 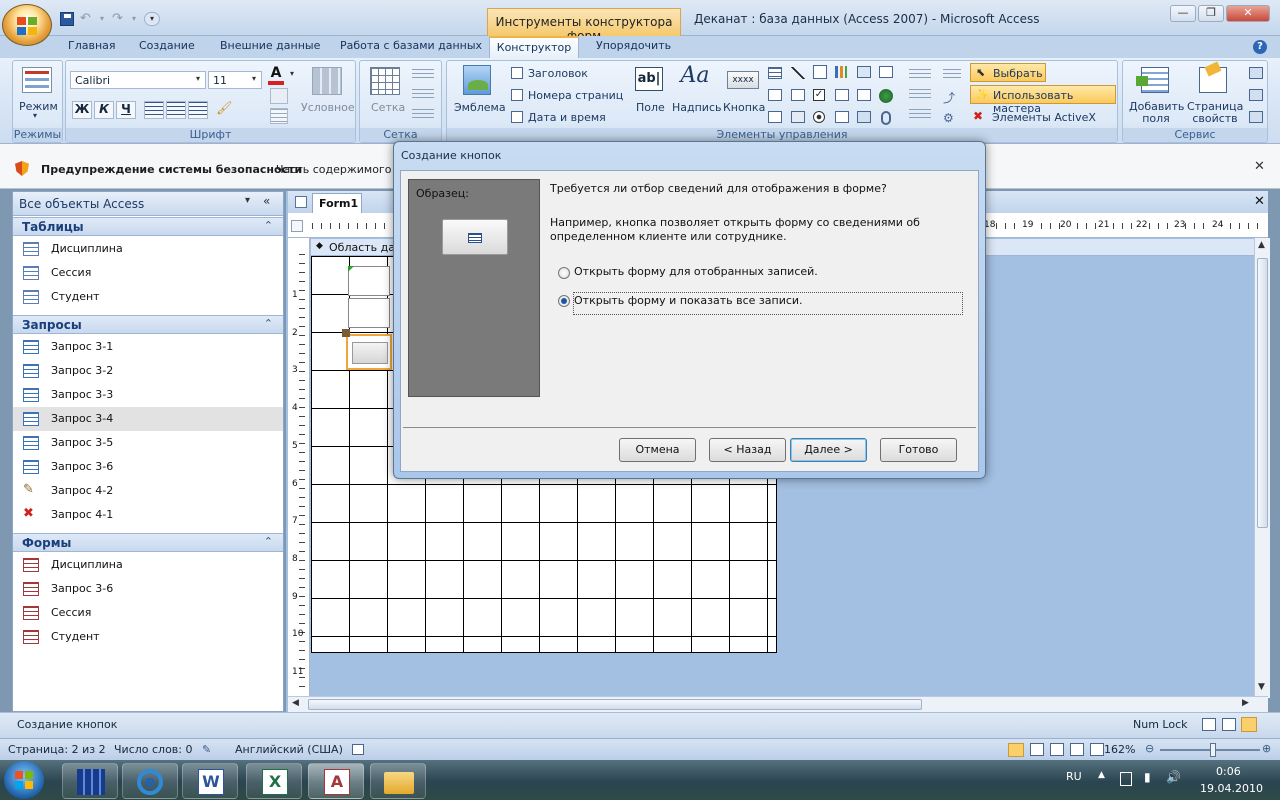 What do you see at coordinates (1248, 13) in the screenshot?
I see `close-button: ✕` at bounding box center [1248, 13].